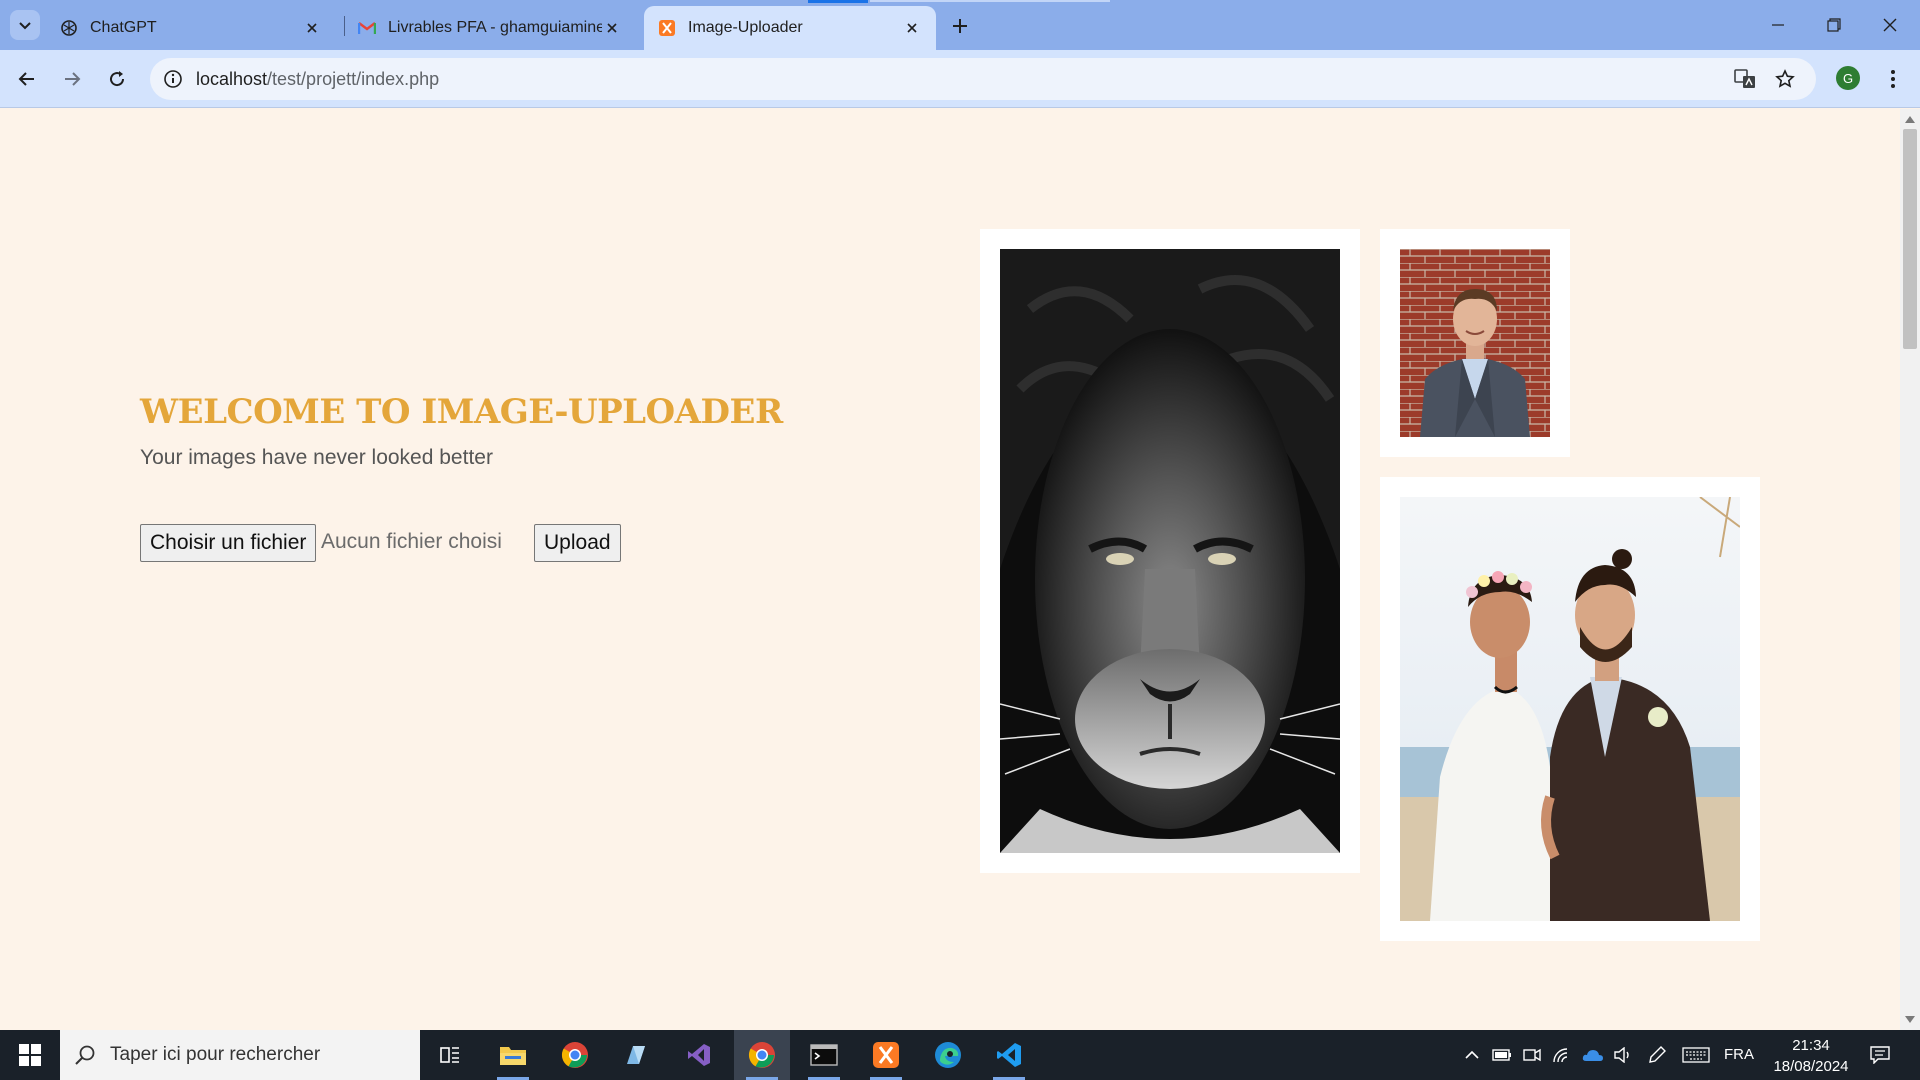 The image size is (1920, 1080). I want to click on page-title: WELCOME TO IMAGE-UPLOADER, so click(461, 412).